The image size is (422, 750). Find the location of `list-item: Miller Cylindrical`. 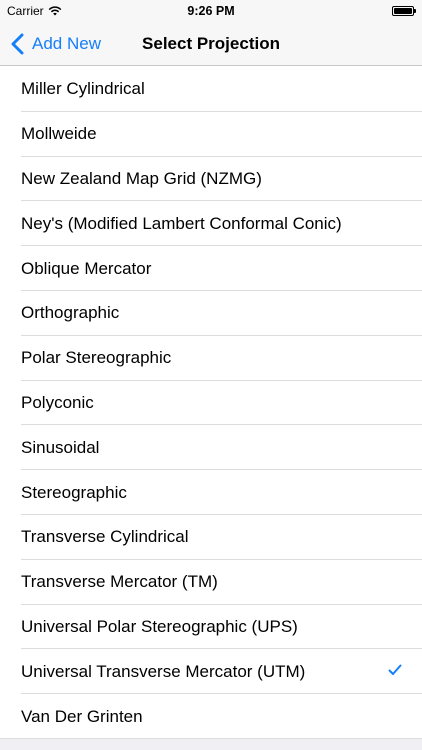

list-item: Miller Cylindrical is located at coordinates (211, 89).